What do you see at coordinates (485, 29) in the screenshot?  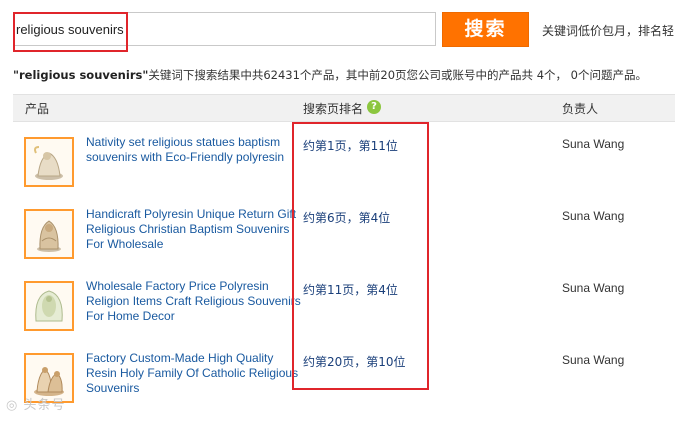 I see `search-button: 搜索` at bounding box center [485, 29].